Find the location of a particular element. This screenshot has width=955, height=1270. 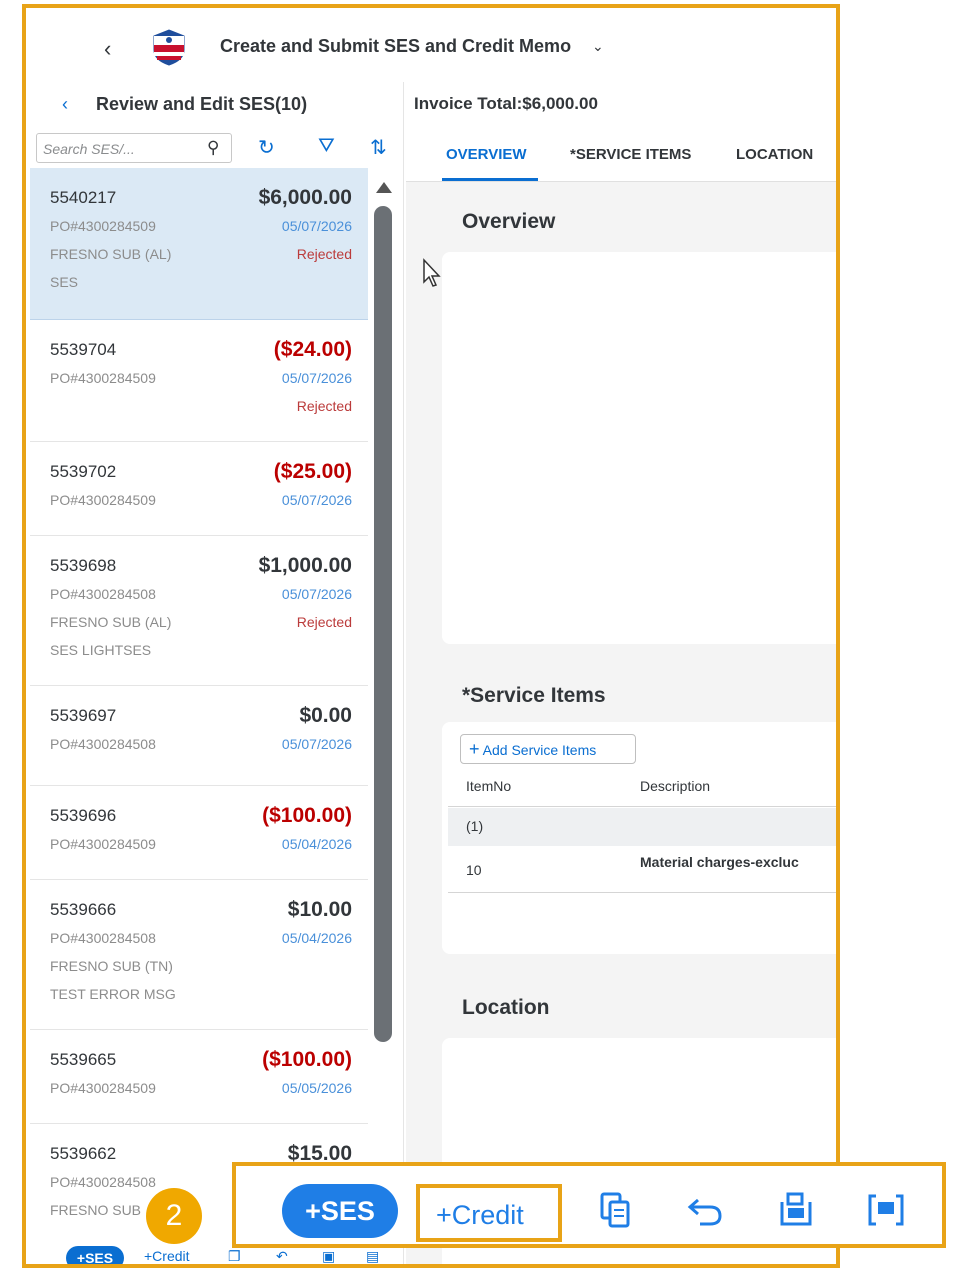

description-text: SES LIGHTSES is located at coordinates (101, 650).